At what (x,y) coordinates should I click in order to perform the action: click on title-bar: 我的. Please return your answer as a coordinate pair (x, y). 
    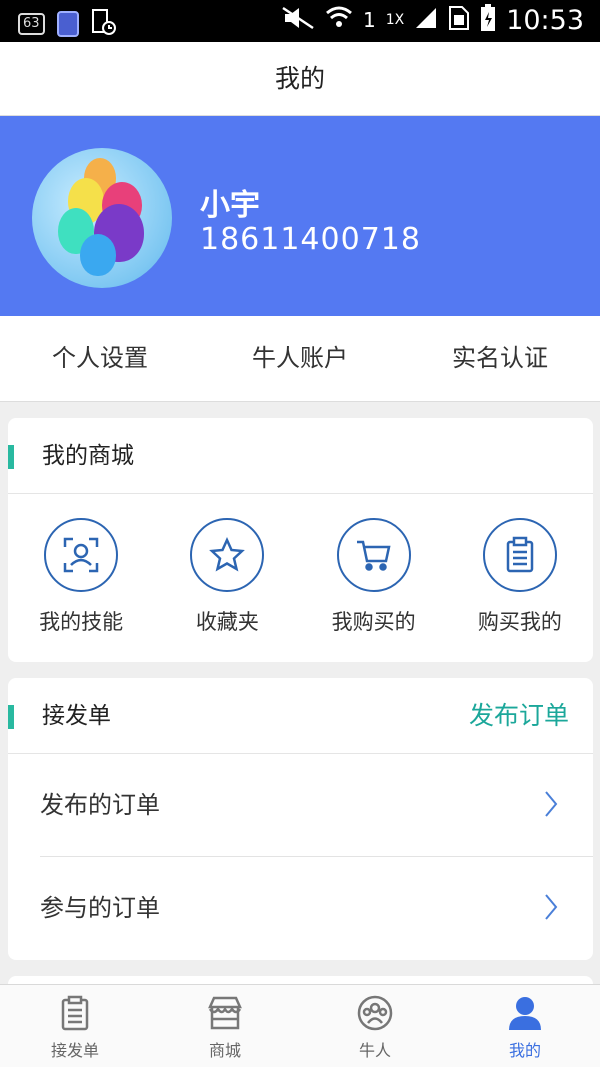
    Looking at the image, I should click on (300, 79).